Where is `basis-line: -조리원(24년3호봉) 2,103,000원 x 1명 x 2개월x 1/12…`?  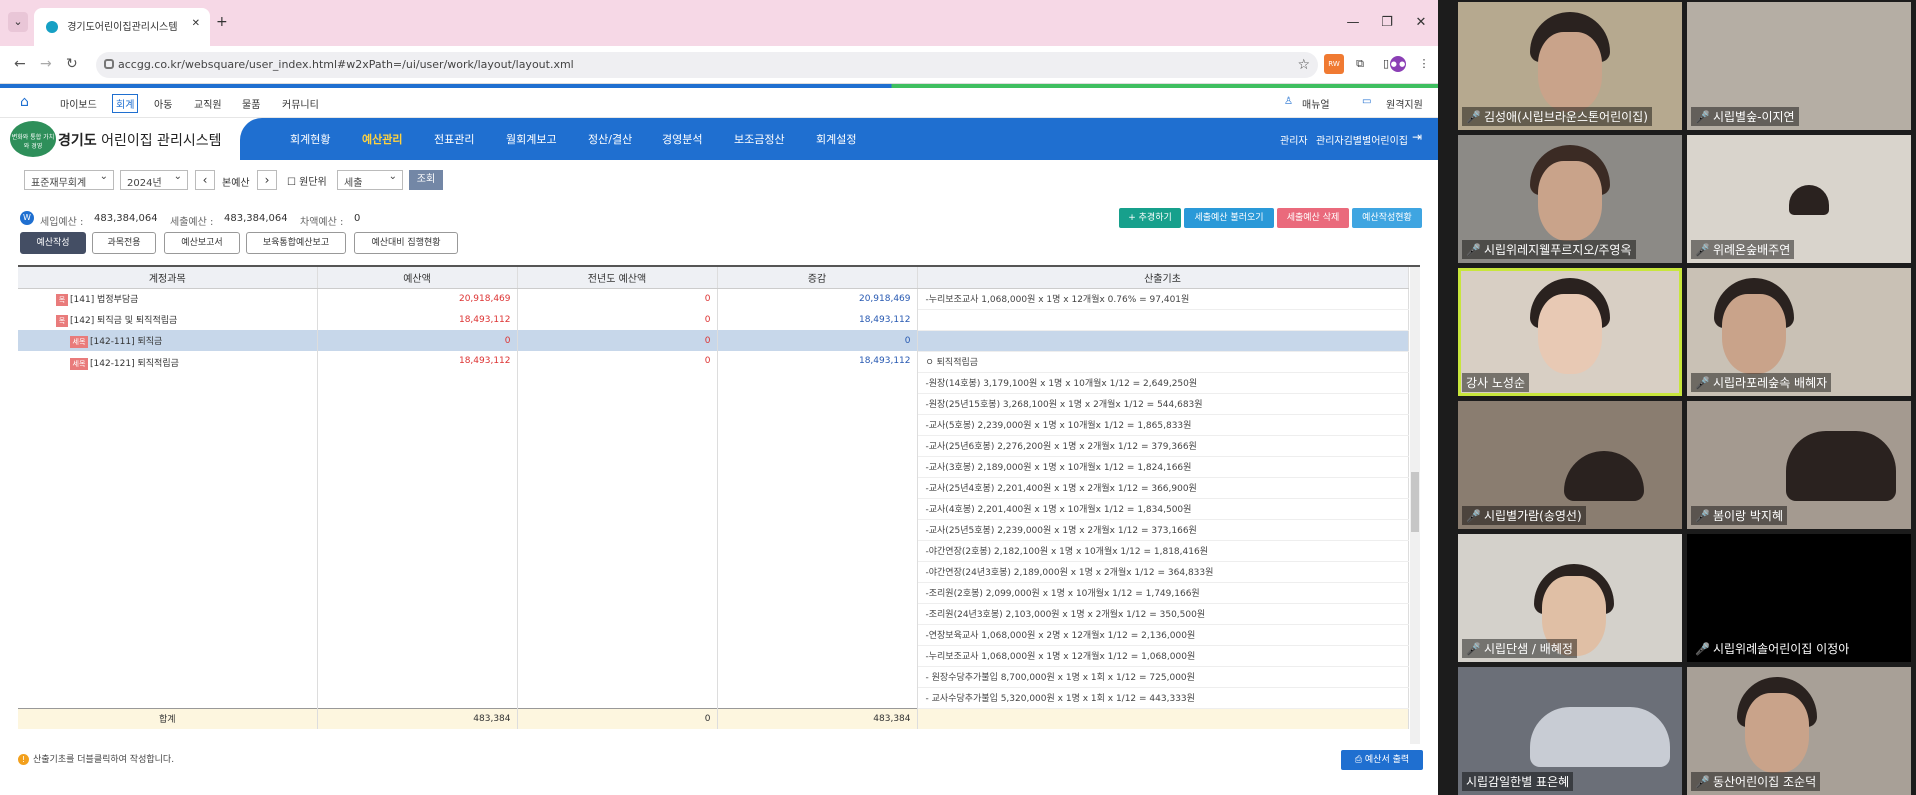
basis-line: -조리원(24년3호봉) 2,103,000원 x 1명 x 2개월x 1/12… is located at coordinates (1163, 614).